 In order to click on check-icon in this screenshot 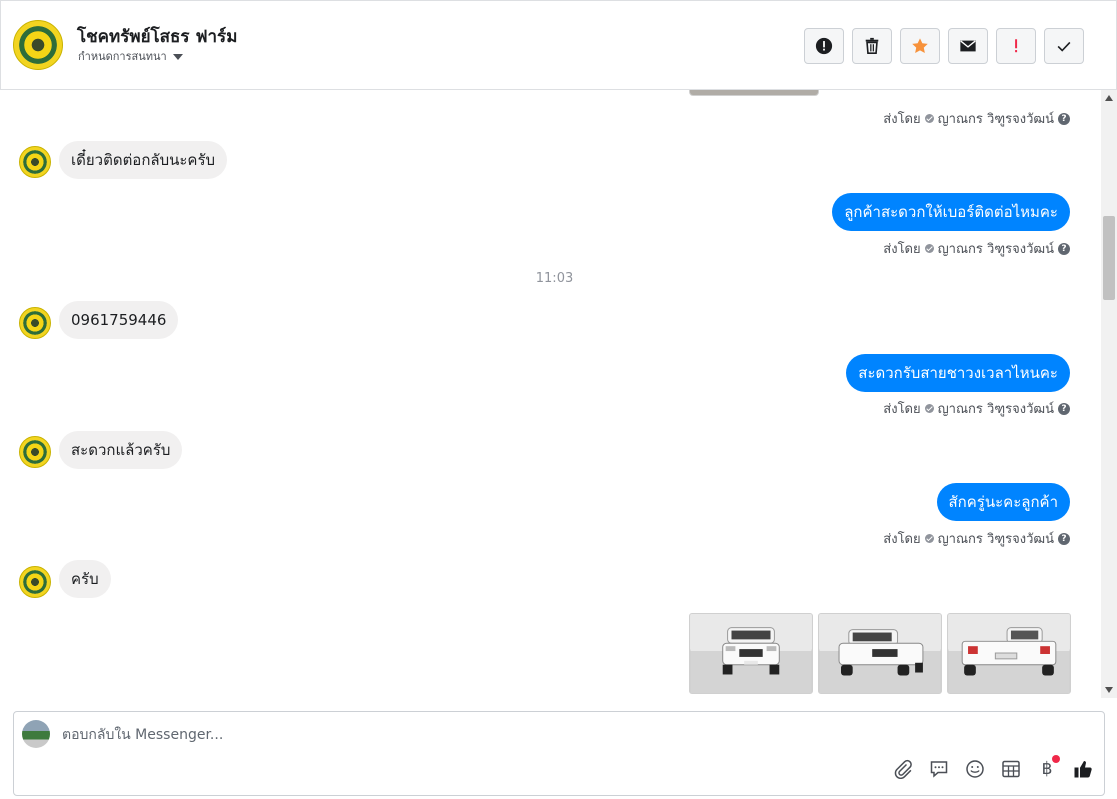, I will do `click(1064, 46)`.